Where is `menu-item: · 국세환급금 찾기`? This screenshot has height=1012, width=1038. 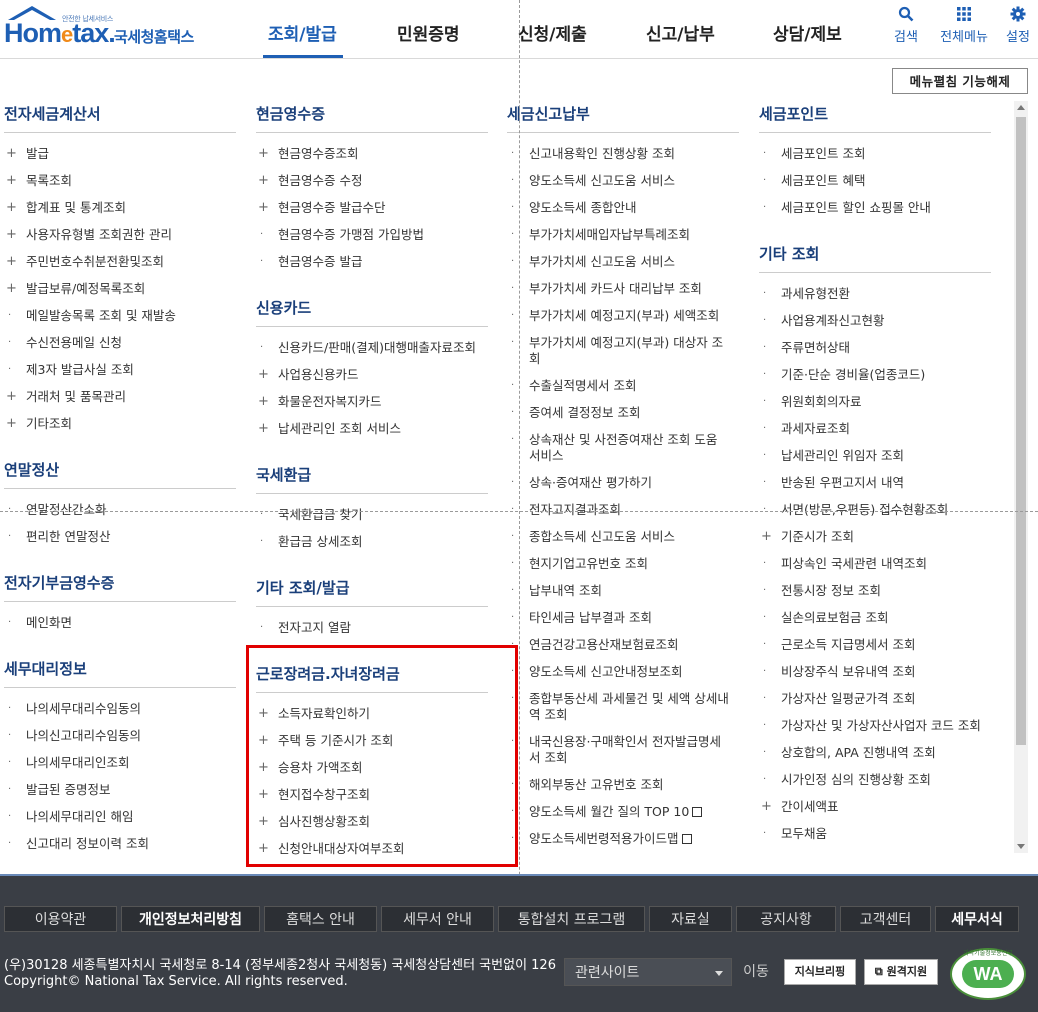 menu-item: · 국세환급금 찾기 is located at coordinates (372, 515).